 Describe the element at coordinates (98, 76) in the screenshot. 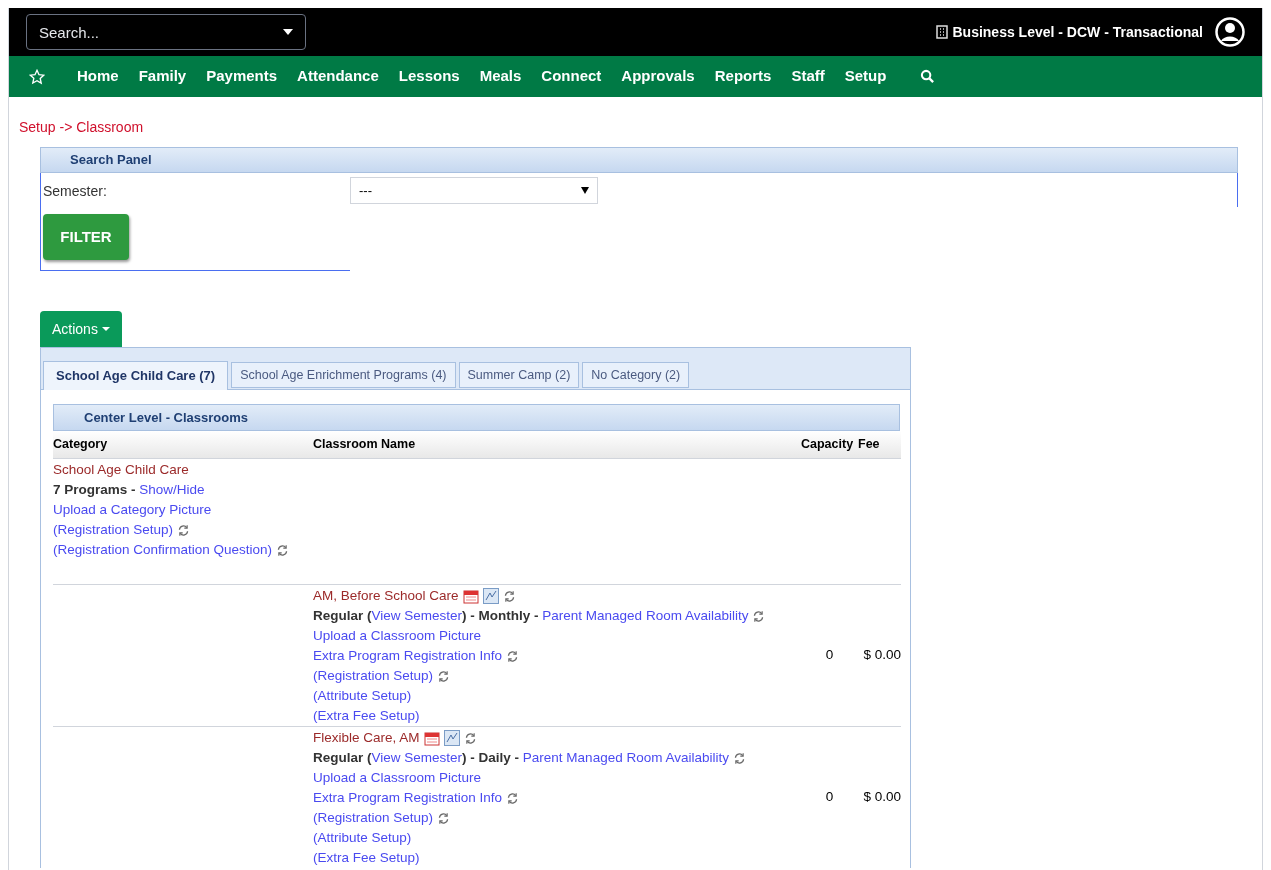

I see `nav-item: Home` at that location.